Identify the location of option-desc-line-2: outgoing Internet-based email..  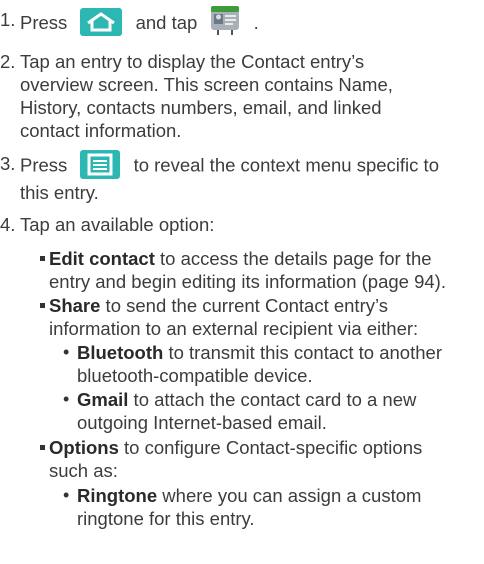
(202, 422).